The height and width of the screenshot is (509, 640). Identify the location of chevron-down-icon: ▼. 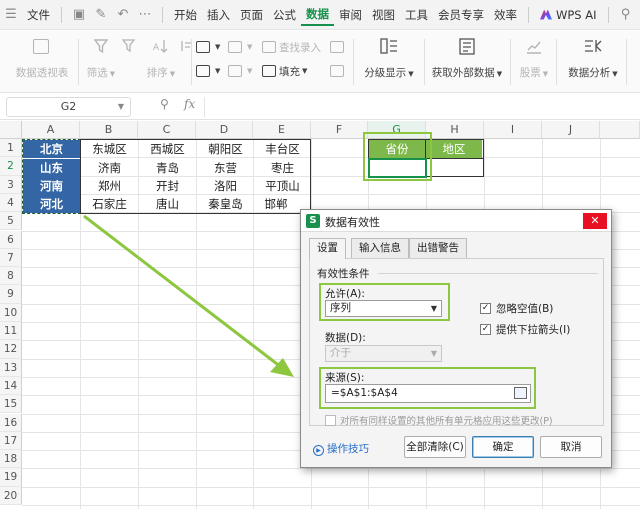
(433, 353).